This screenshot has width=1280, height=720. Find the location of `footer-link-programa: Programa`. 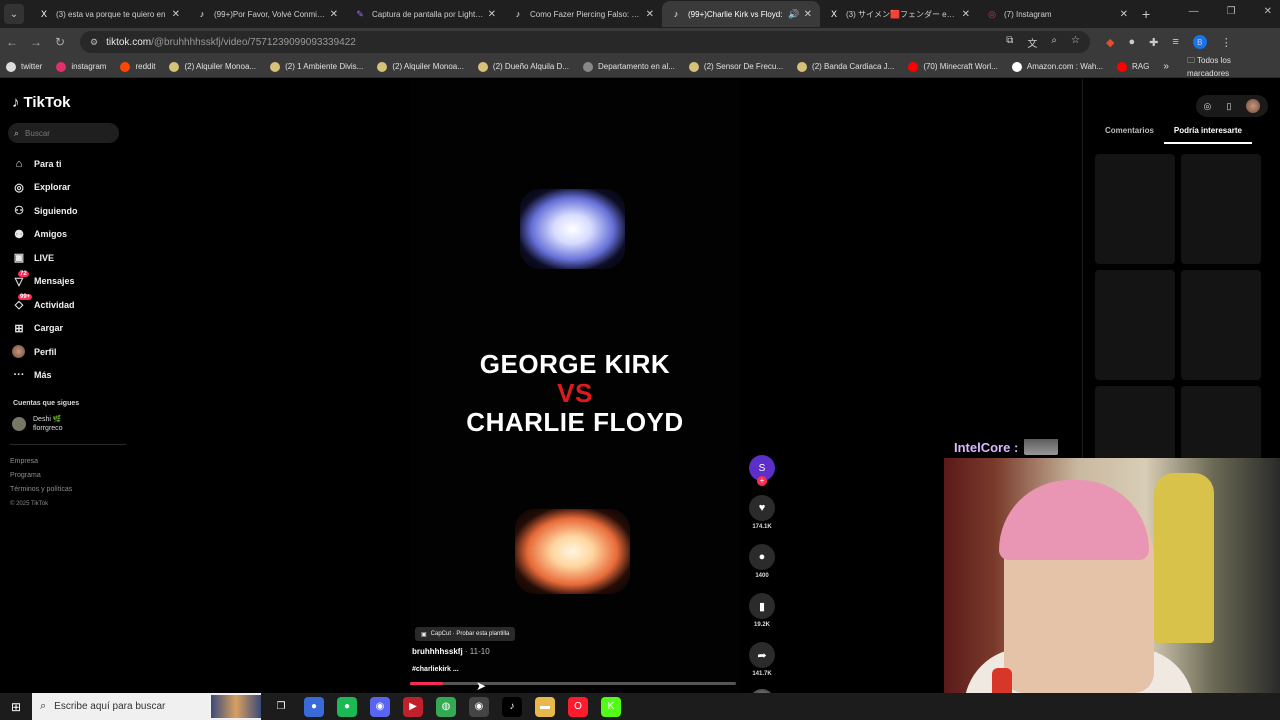

footer-link-programa: Programa is located at coordinates (41, 476).